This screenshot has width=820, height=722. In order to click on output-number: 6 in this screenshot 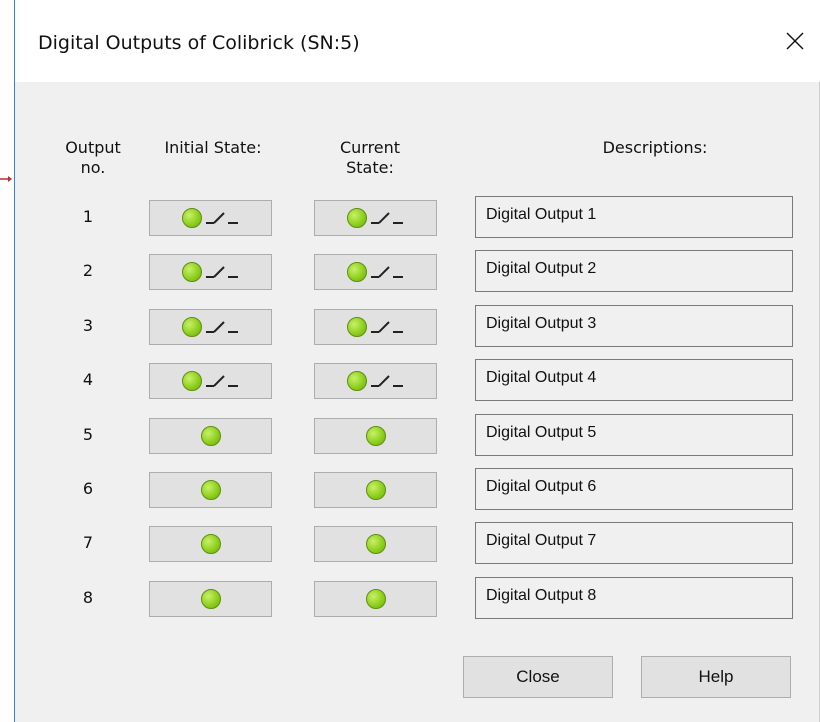, I will do `click(88, 488)`.